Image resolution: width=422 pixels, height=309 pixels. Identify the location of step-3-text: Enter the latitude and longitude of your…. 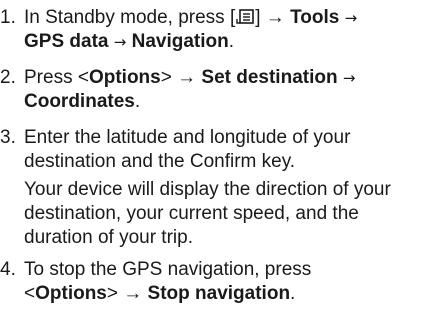
(223, 150).